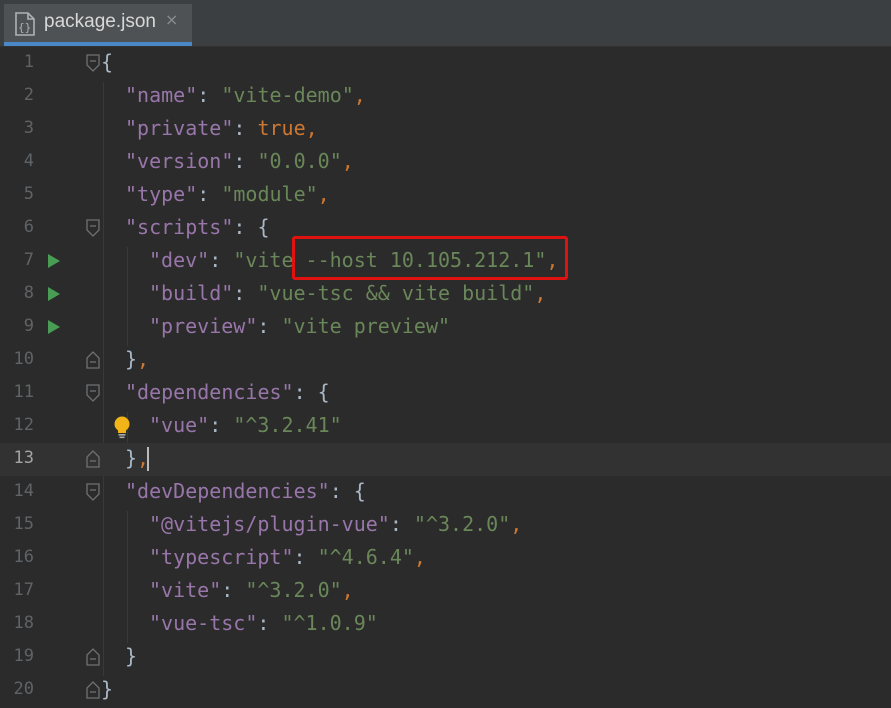 The width and height of the screenshot is (891, 708). Describe the element at coordinates (287, 95) in the screenshot. I see `code-token: "vite-demo"` at that location.